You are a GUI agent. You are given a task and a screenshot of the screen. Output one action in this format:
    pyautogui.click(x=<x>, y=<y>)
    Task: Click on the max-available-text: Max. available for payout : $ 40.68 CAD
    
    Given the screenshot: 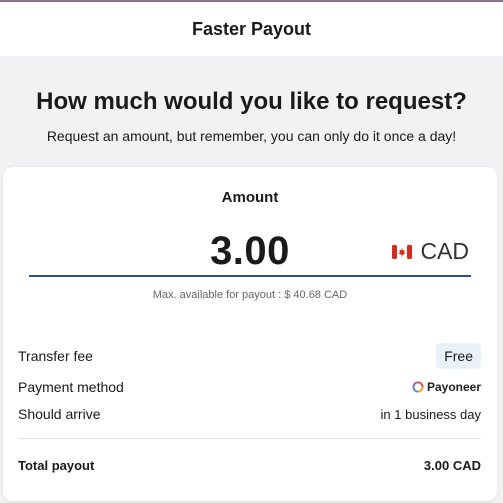 What is the action you would take?
    pyautogui.click(x=250, y=295)
    